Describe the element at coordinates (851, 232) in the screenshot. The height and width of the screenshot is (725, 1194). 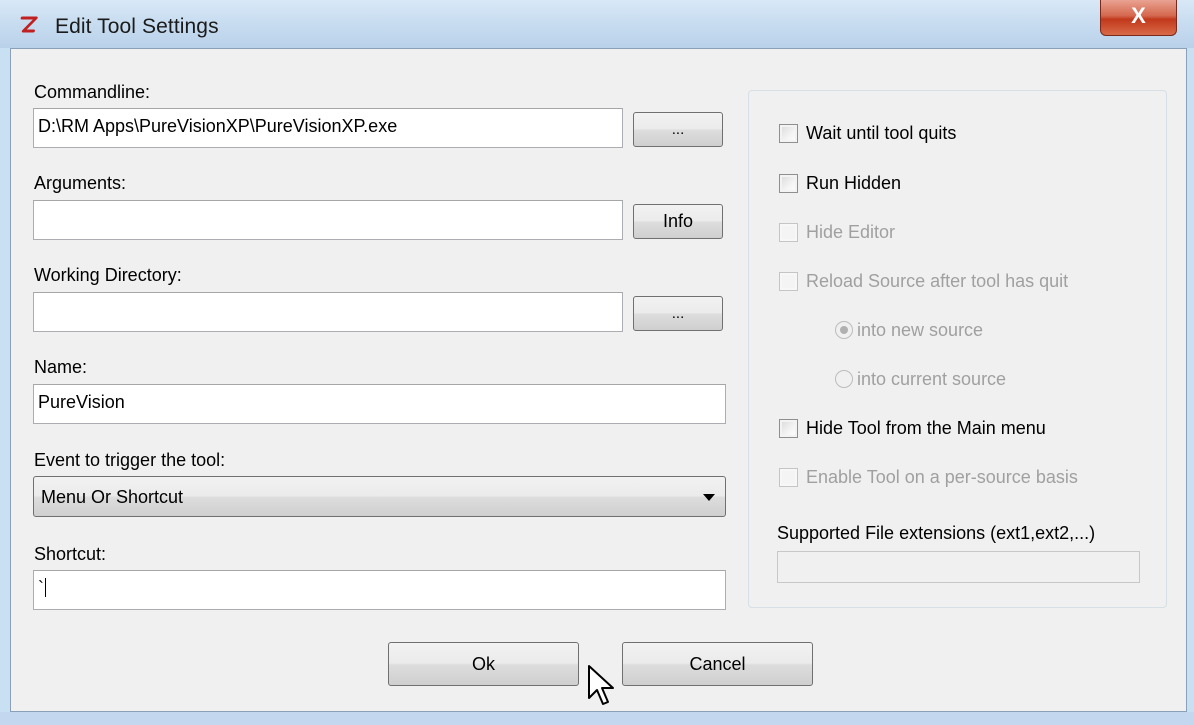
I see `hide-editor-label: Hide Editor` at that location.